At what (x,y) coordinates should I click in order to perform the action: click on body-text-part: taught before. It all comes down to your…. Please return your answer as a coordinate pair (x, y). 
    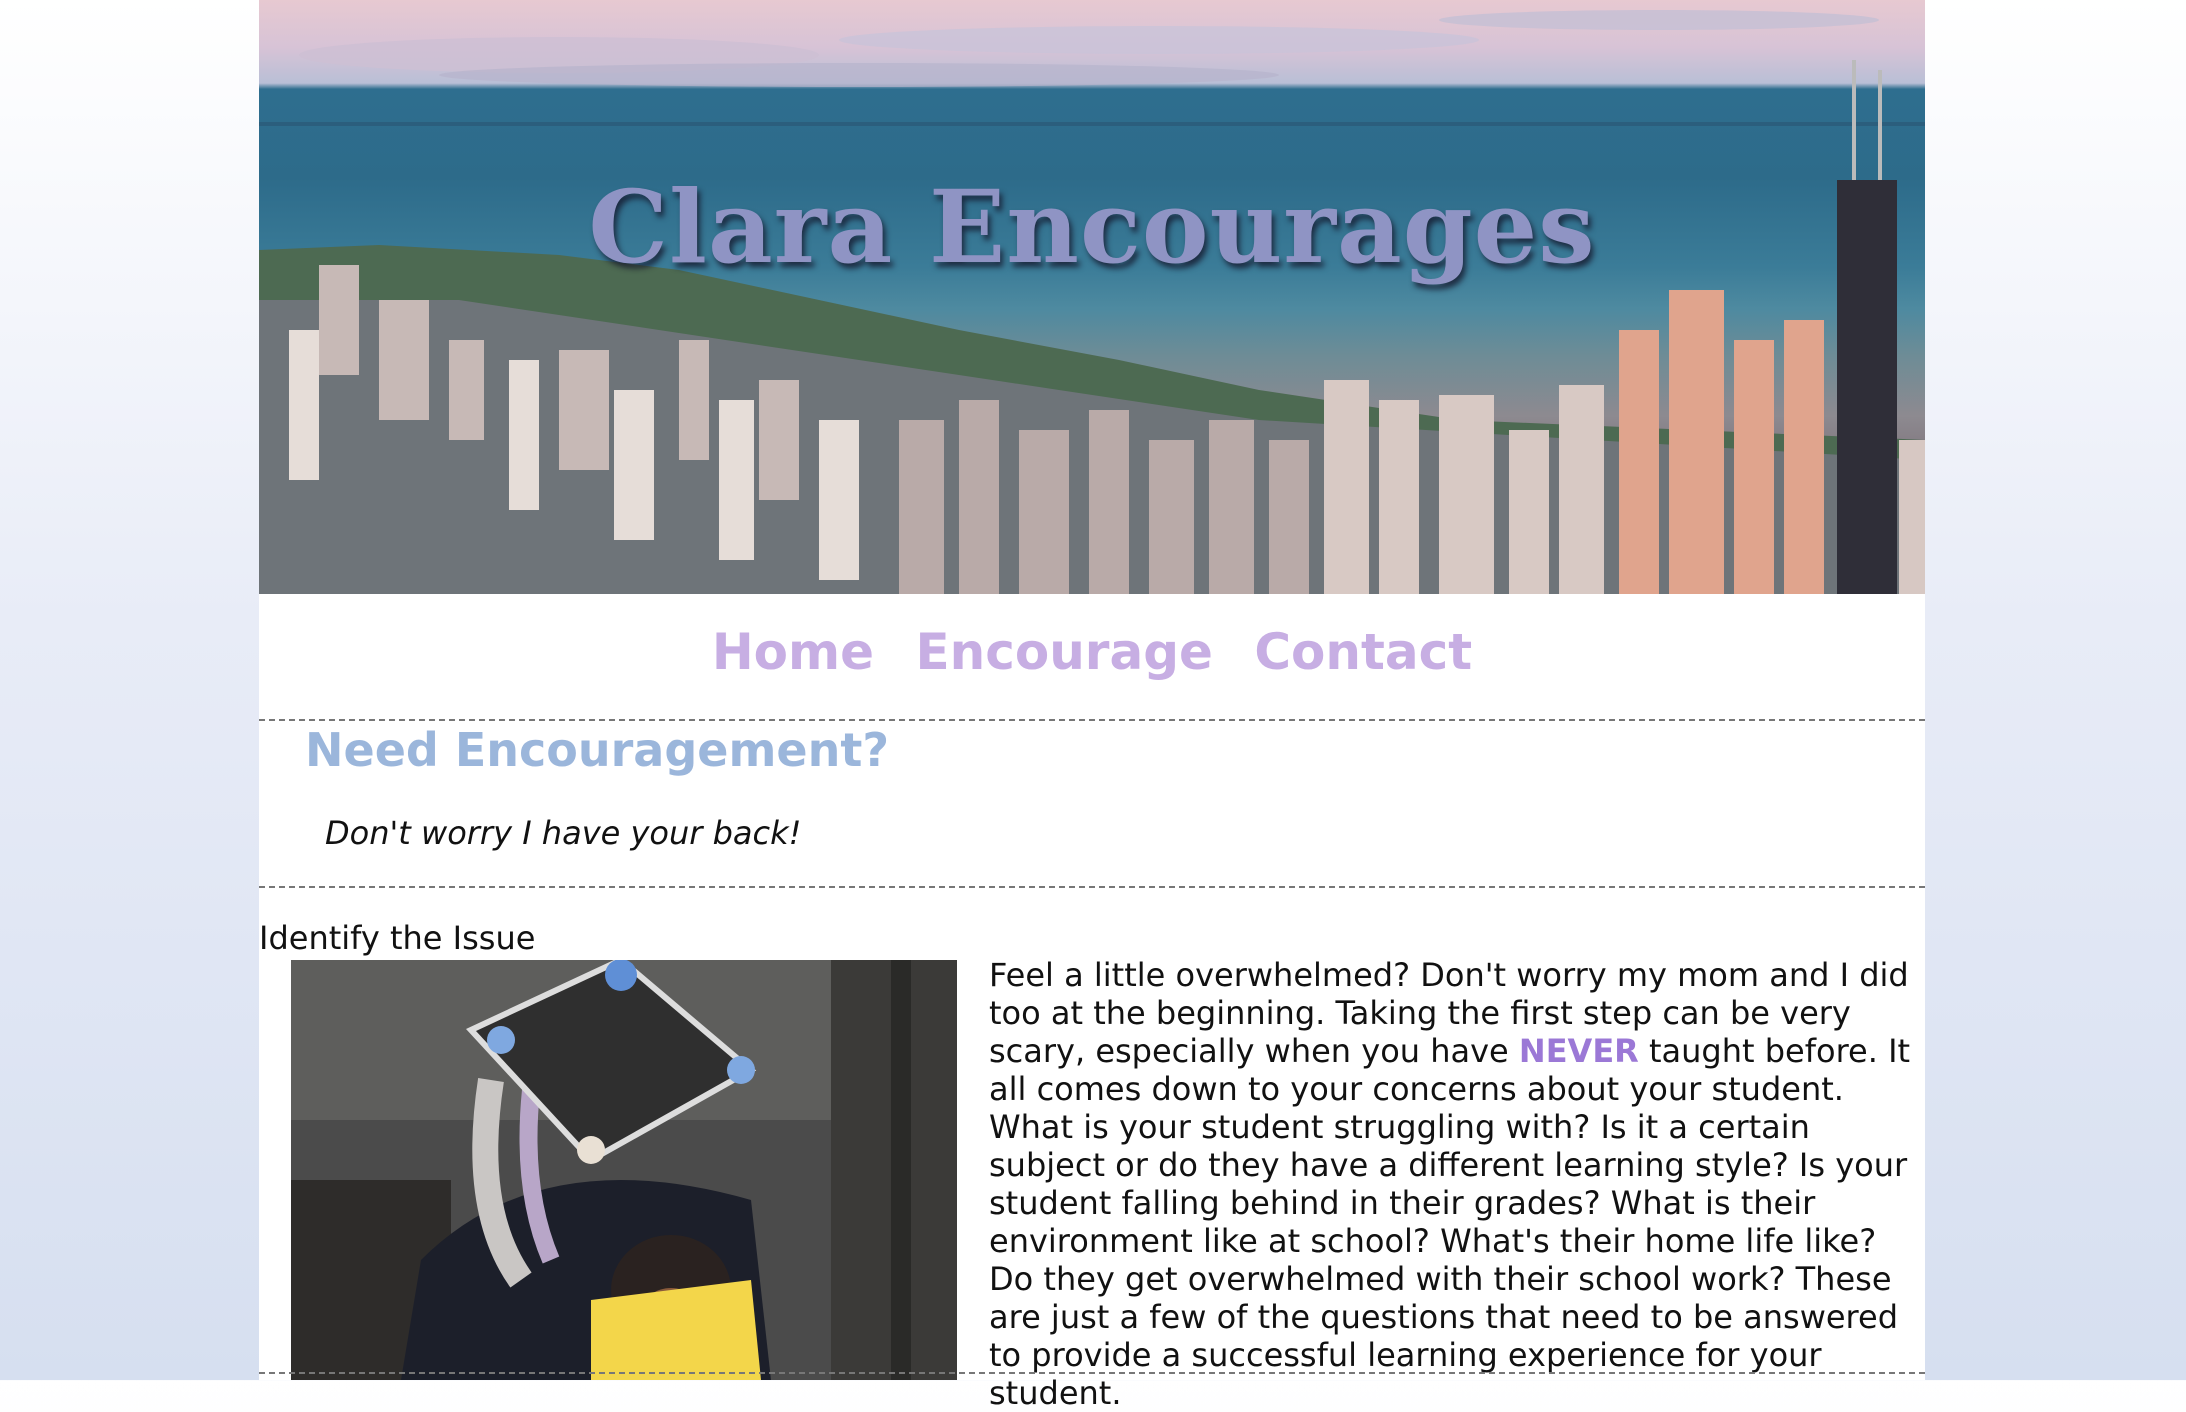
    Looking at the image, I should click on (1450, 1222).